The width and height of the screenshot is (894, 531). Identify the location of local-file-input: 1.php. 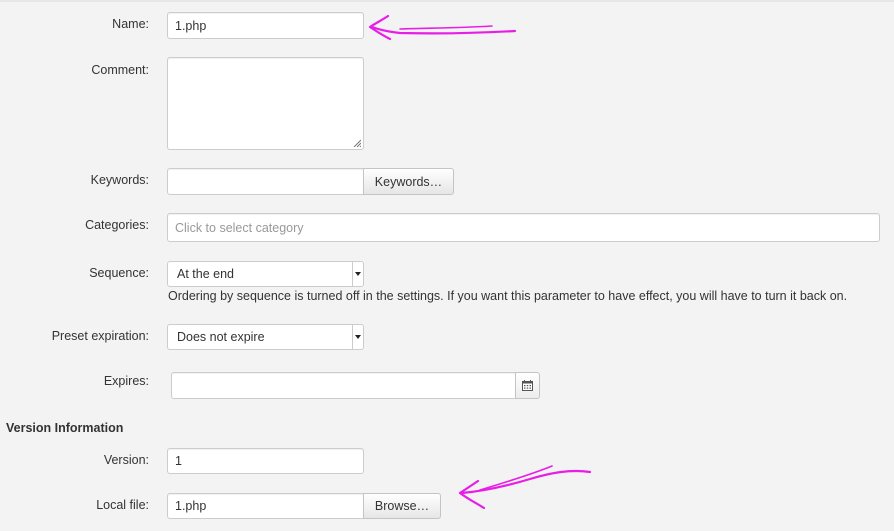
(265, 506).